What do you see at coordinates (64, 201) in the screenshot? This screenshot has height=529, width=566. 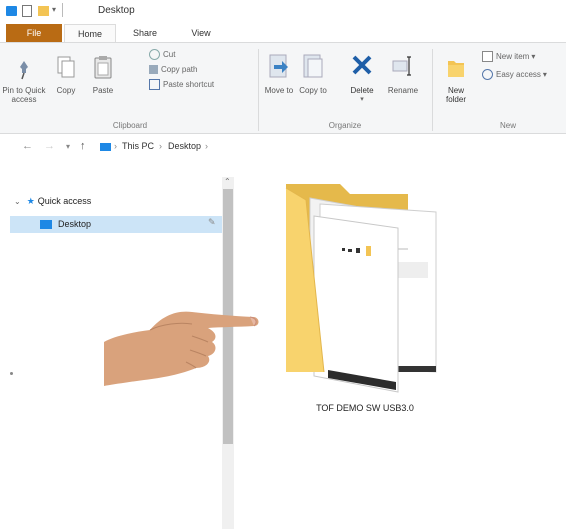 I see `quick-access-label: Quick access` at bounding box center [64, 201].